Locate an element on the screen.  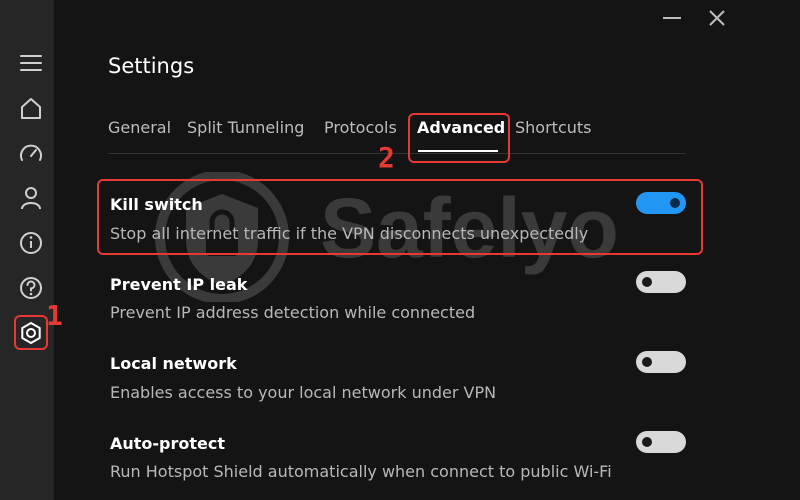
tab-shortcuts: Shortcuts is located at coordinates (553, 127).